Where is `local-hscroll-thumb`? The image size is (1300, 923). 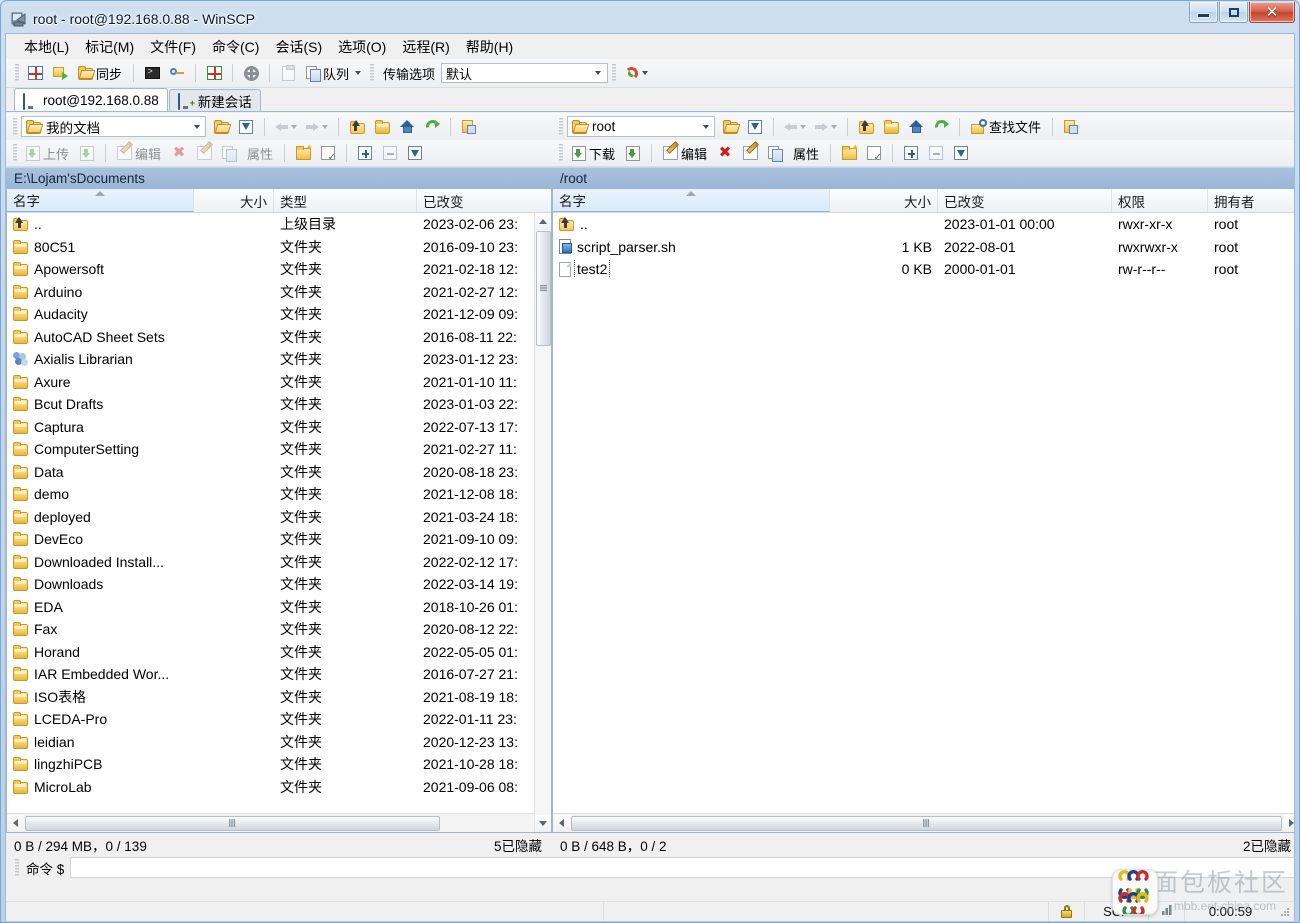
local-hscroll-thumb is located at coordinates (232, 823).